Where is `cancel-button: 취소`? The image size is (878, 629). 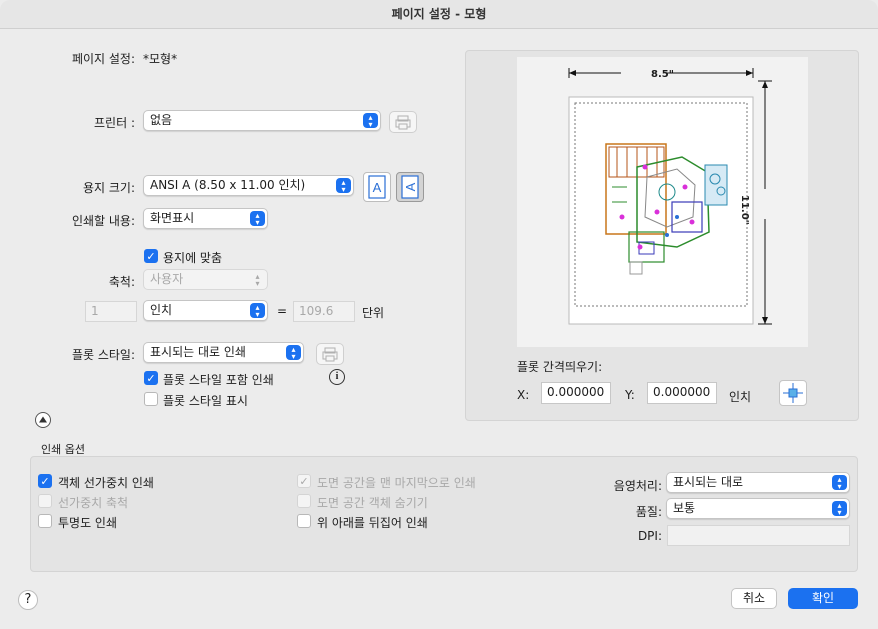 cancel-button: 취소 is located at coordinates (754, 598).